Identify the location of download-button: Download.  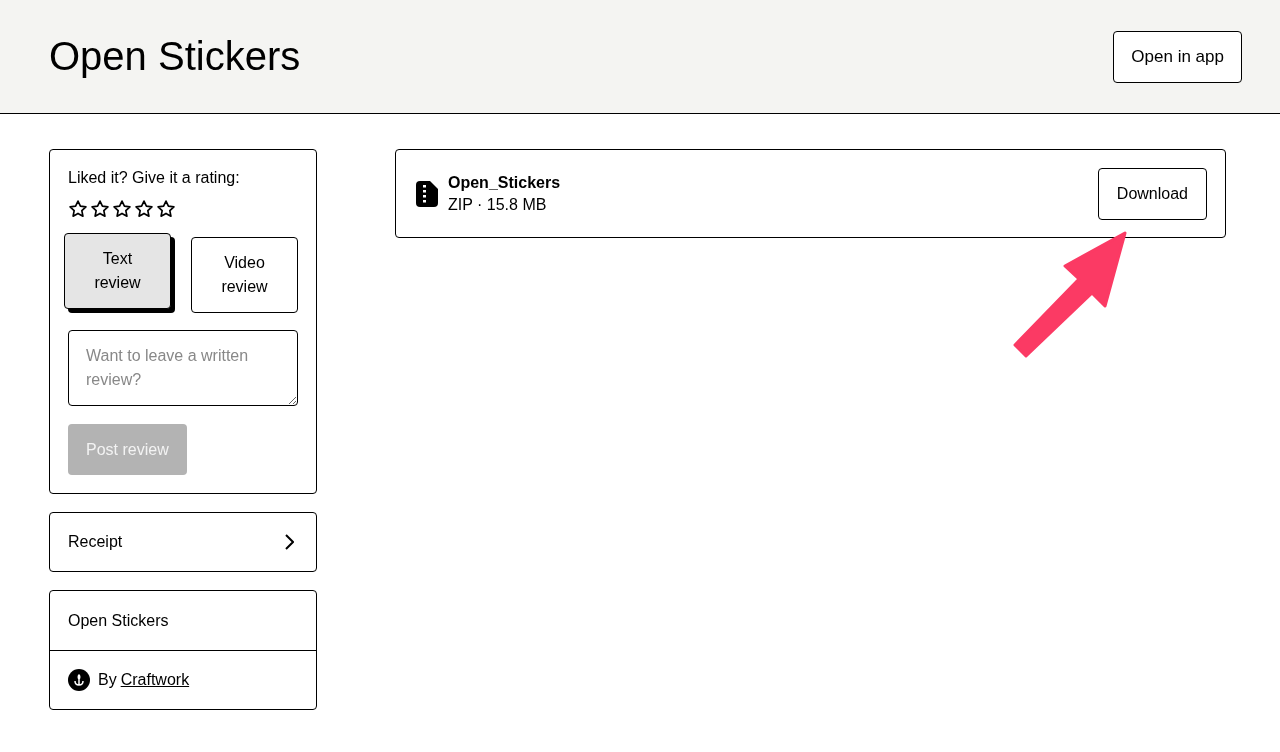
(1152, 193).